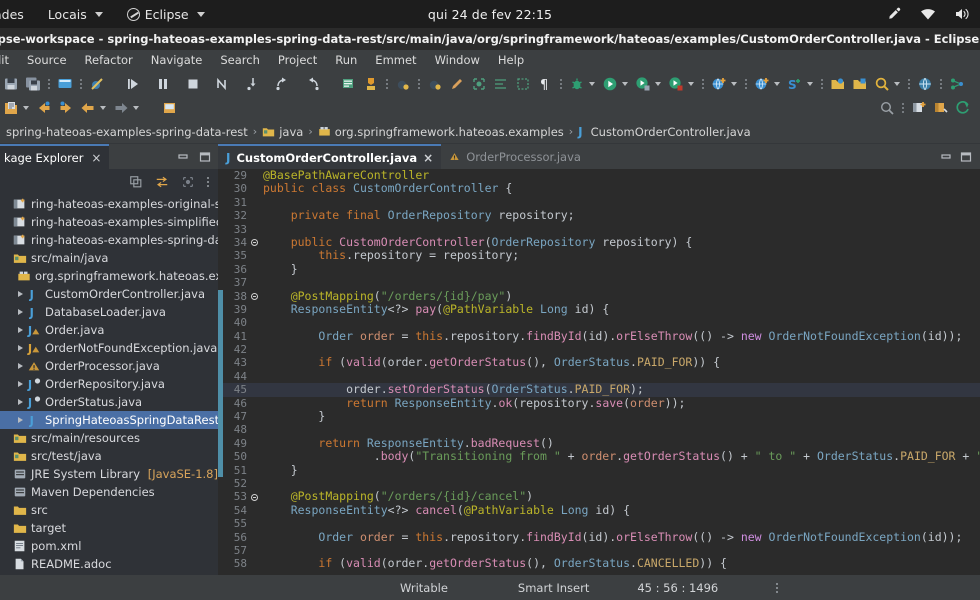  What do you see at coordinates (240, 60) in the screenshot?
I see `menu-search: Search` at bounding box center [240, 60].